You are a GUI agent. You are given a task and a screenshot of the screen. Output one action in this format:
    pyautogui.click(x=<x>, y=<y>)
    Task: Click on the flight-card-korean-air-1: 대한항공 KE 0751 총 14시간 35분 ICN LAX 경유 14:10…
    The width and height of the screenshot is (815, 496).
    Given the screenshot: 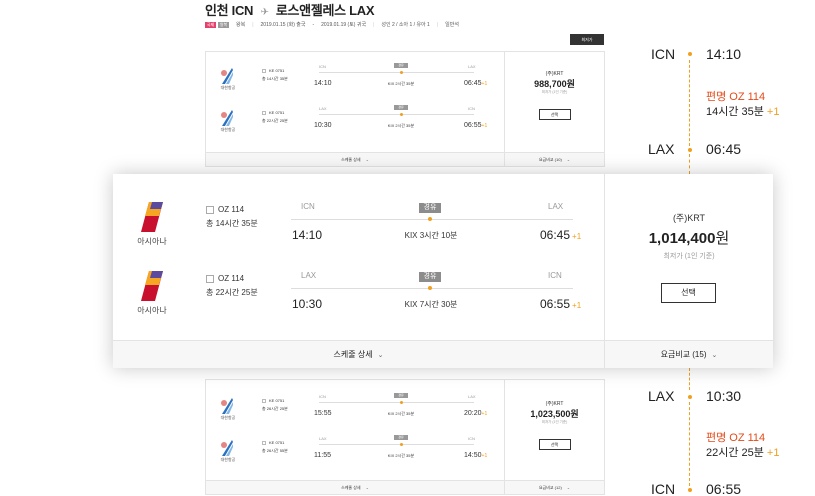 What is the action you would take?
    pyautogui.click(x=405, y=109)
    